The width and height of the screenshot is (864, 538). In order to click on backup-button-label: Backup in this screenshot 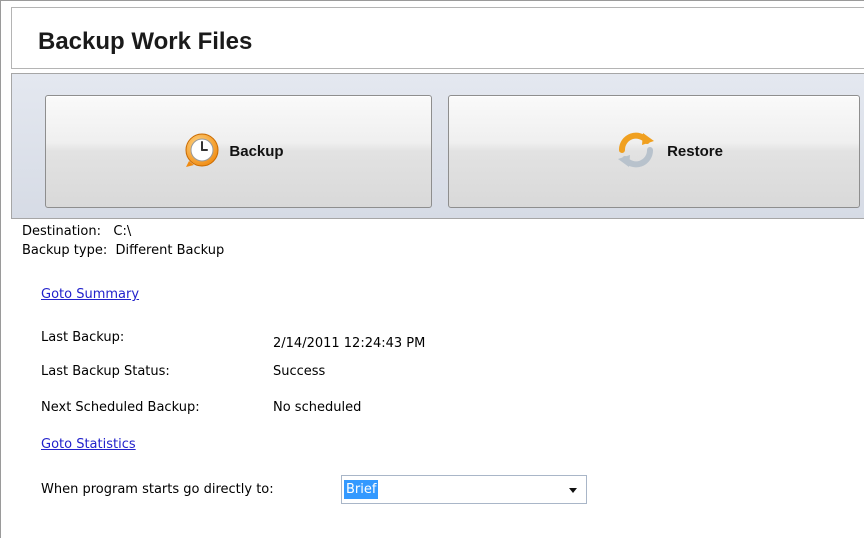, I will do `click(256, 151)`.